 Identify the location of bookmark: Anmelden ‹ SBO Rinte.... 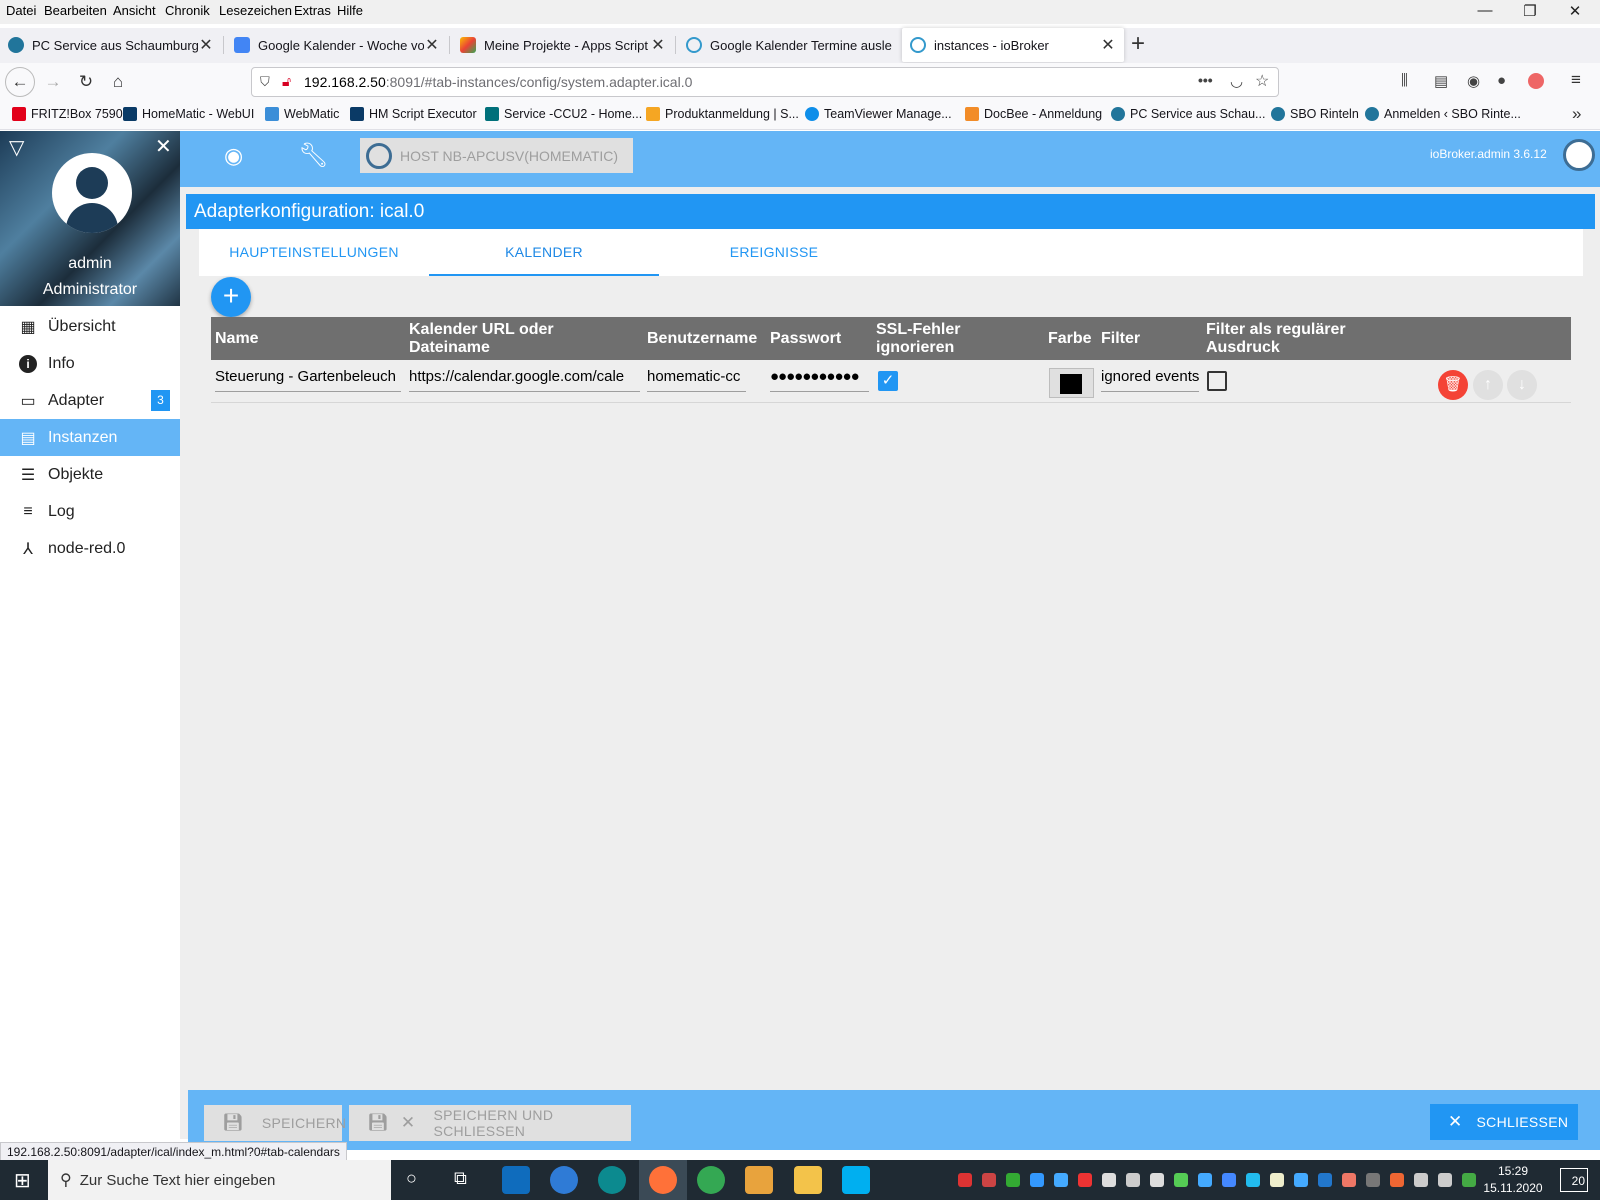
(1443, 114).